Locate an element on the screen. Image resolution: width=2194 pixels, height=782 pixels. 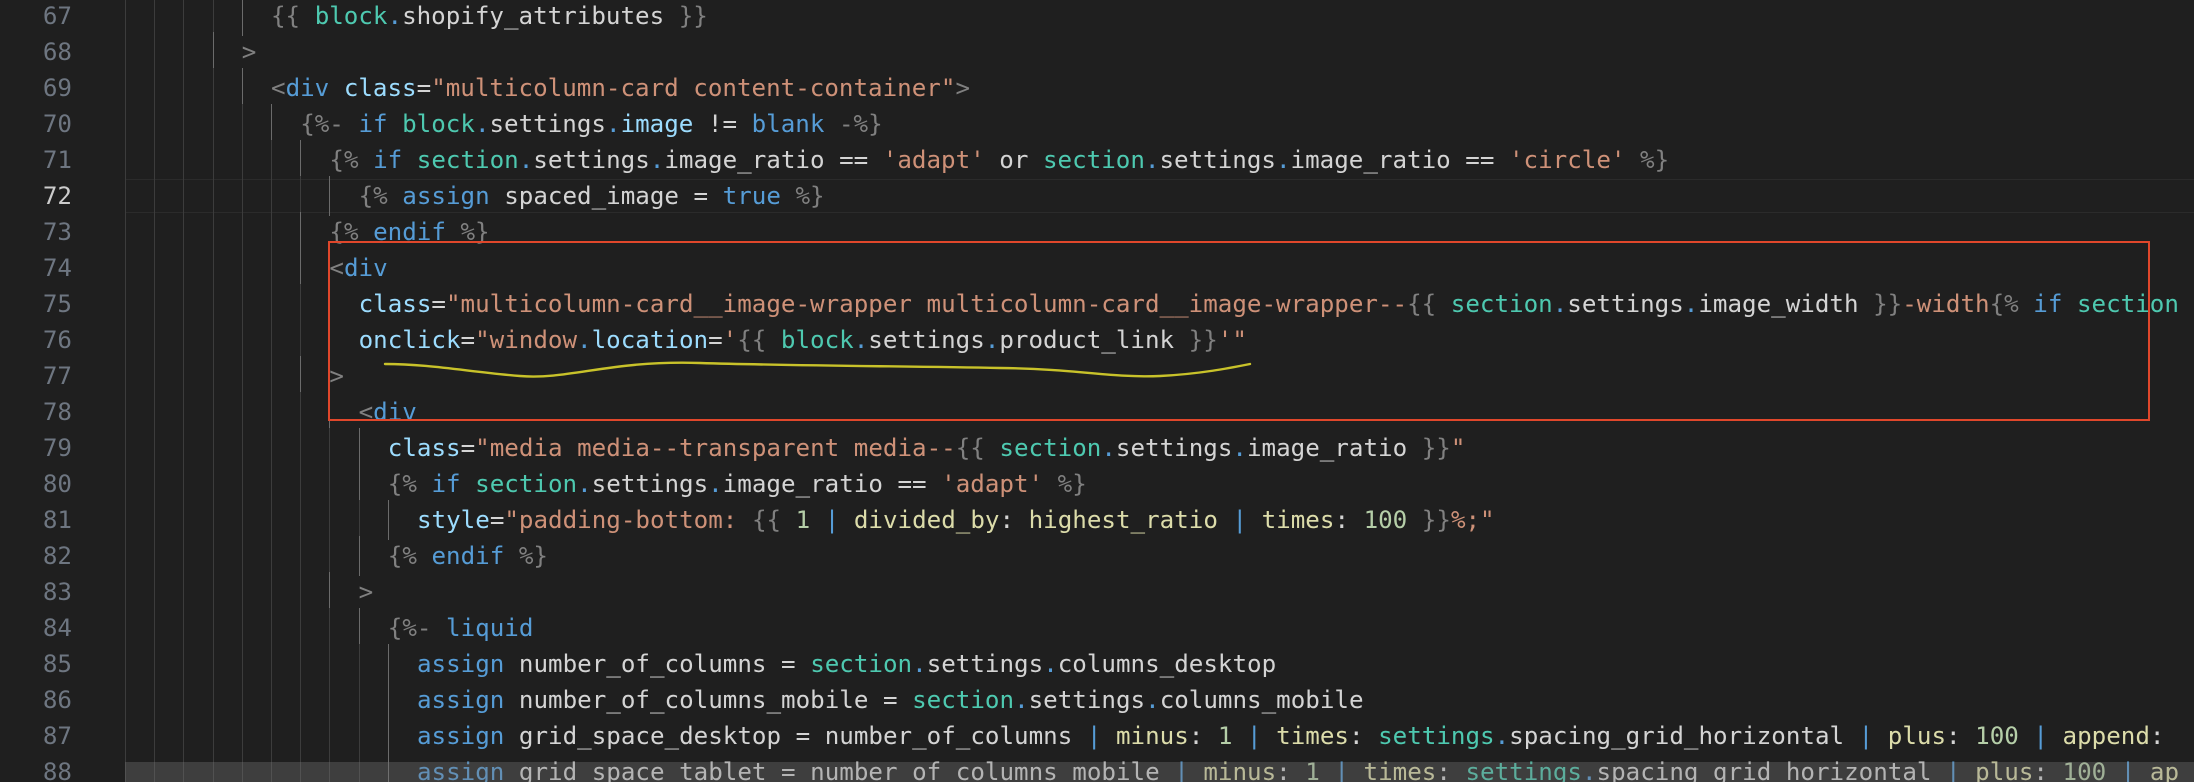
code-token: spaced_image = is located at coordinates (606, 196).